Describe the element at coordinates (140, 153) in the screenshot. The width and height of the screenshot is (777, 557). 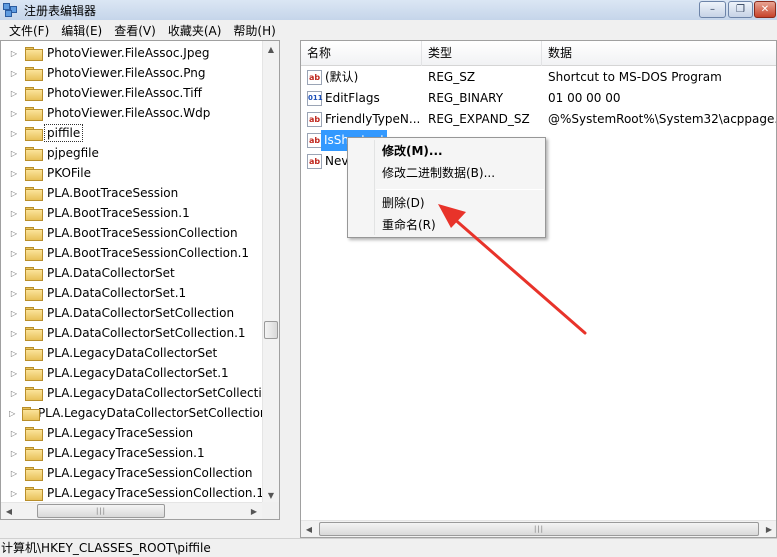
I see `tree-item: ▷ pjpegfile` at that location.